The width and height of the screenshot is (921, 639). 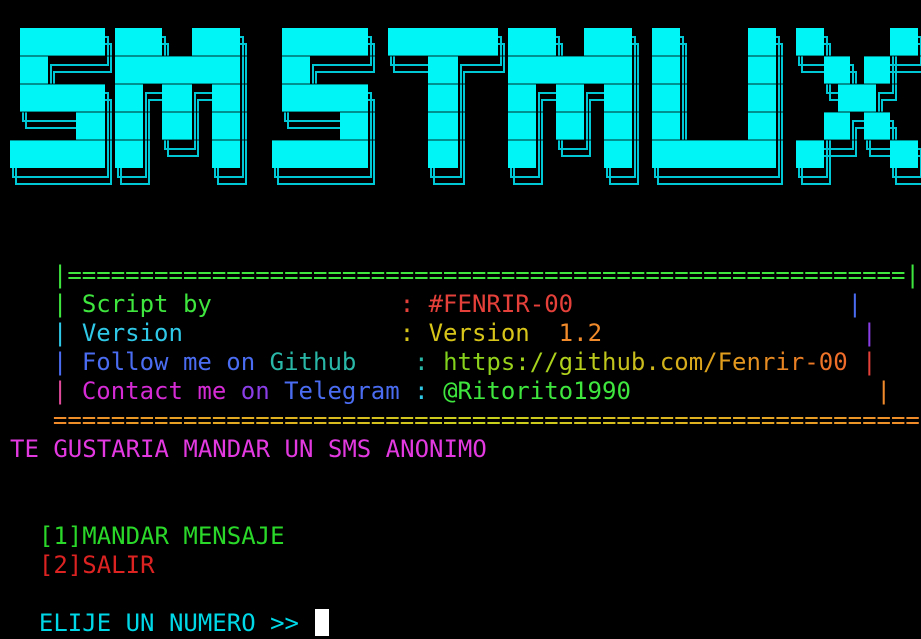 I want to click on prompt-text: ELIJE UN NUMERO >>, so click(x=176, y=623).